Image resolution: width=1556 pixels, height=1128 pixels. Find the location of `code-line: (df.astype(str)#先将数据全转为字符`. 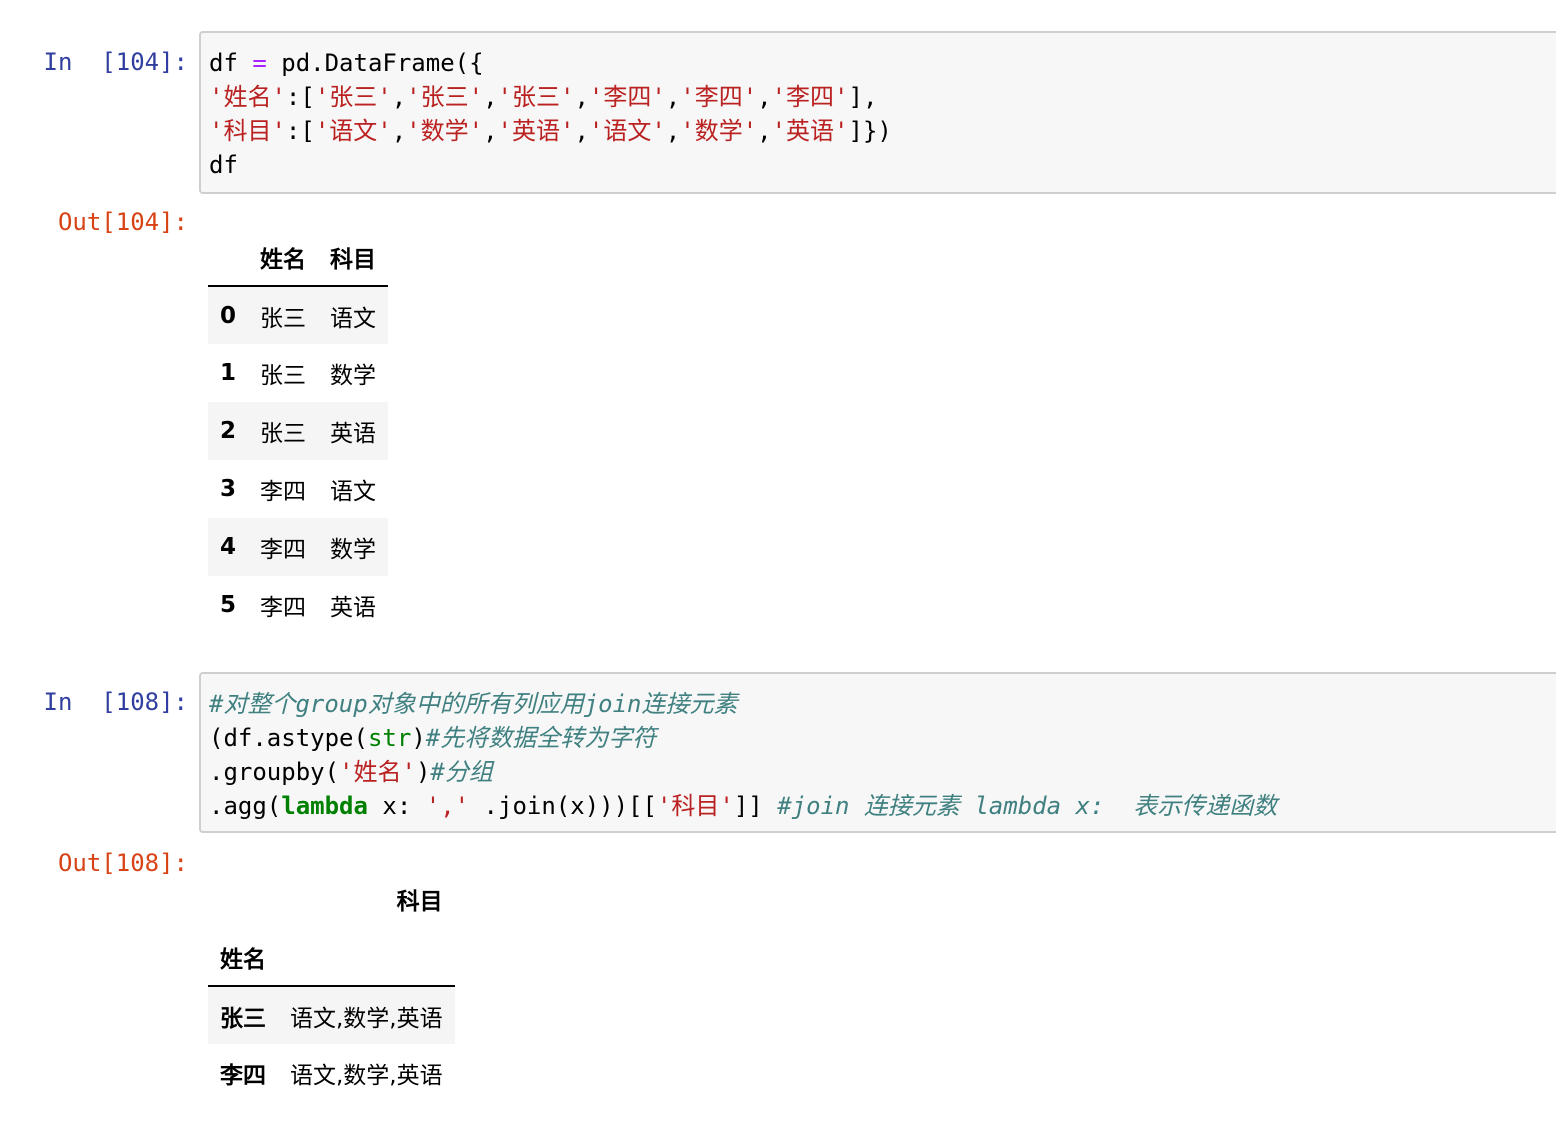

code-line: (df.astype(str)#先将数据全转为字符 is located at coordinates (882, 738).